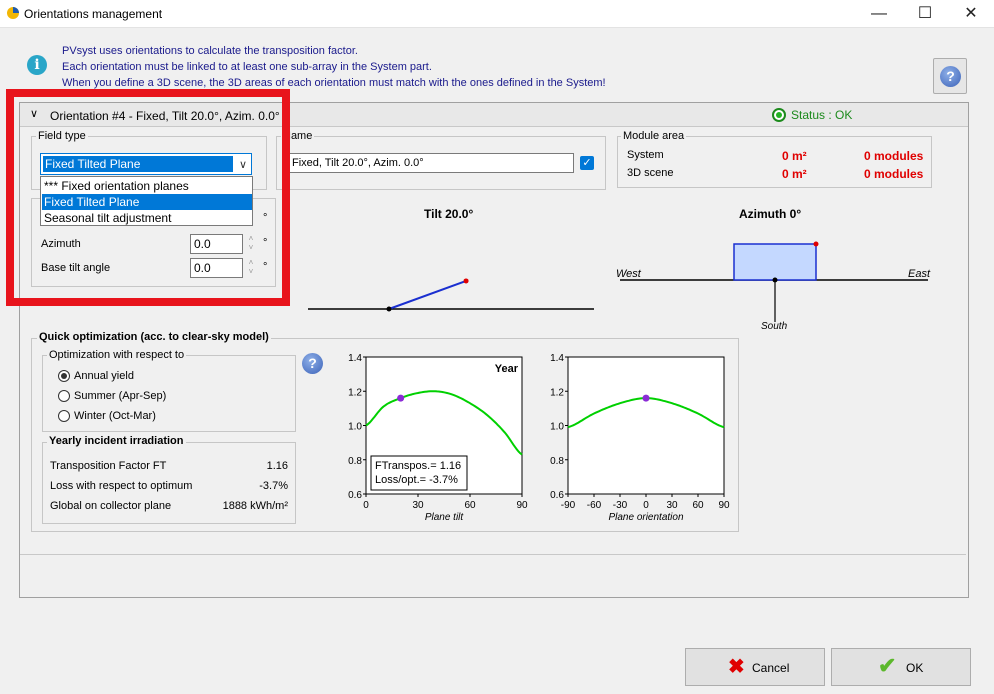 This screenshot has width=994, height=694. Describe the element at coordinates (774, 326) in the screenshot. I see `south-label: South` at that location.